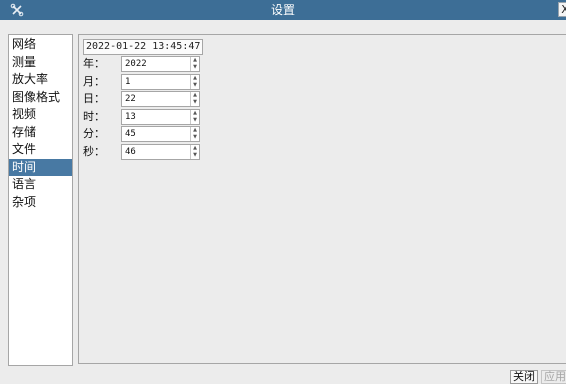  Describe the element at coordinates (160, 99) in the screenshot. I see `day-spinbox: 22 ▲ ▼` at that location.